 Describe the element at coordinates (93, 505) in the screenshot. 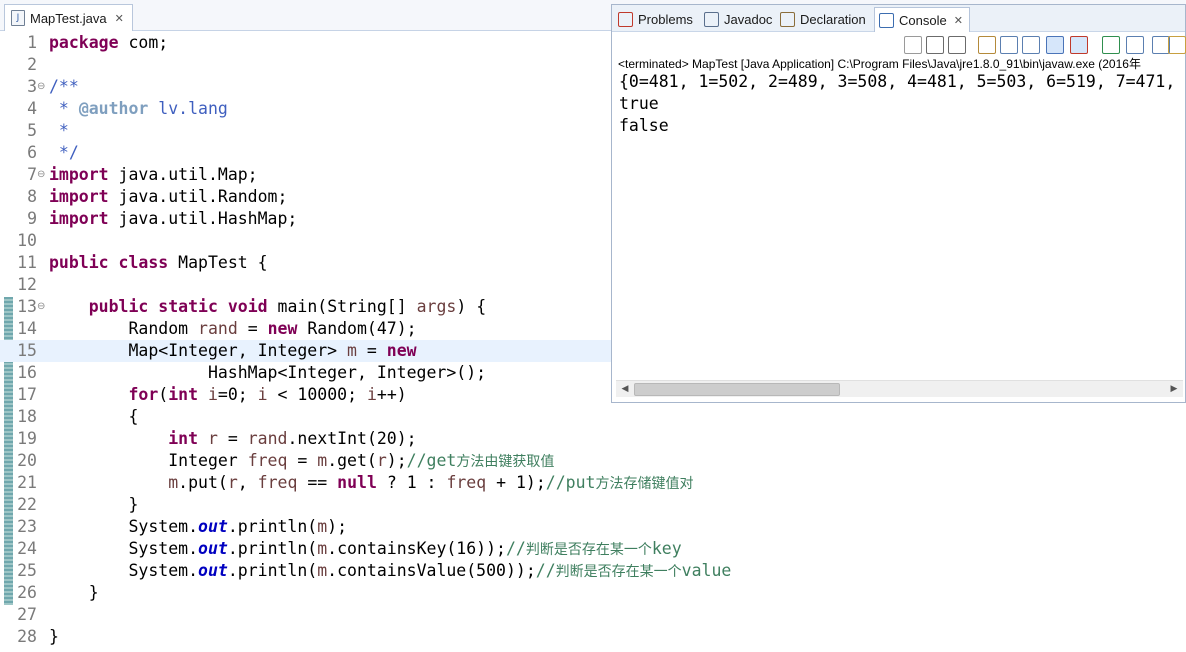

I see `code-text: }` at that location.